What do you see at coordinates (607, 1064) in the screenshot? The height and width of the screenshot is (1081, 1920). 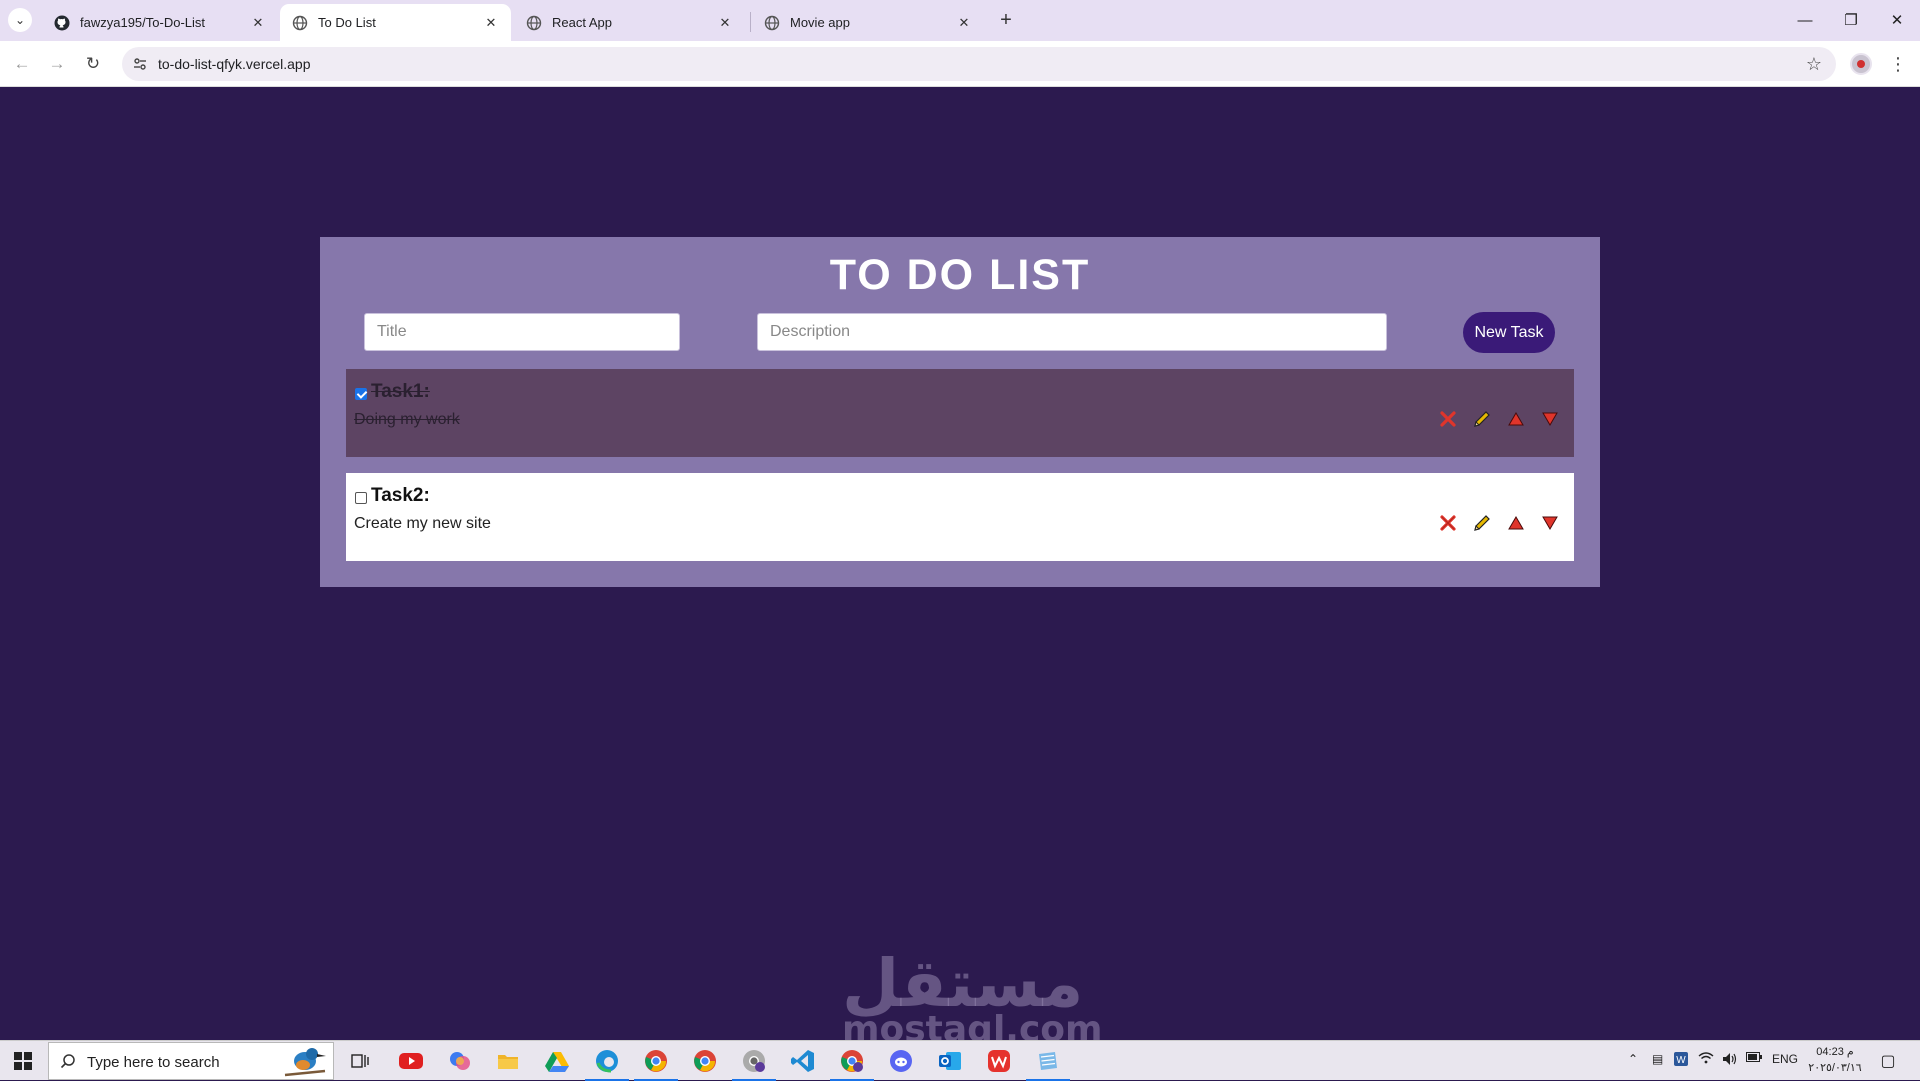 I see `edge-icon` at bounding box center [607, 1064].